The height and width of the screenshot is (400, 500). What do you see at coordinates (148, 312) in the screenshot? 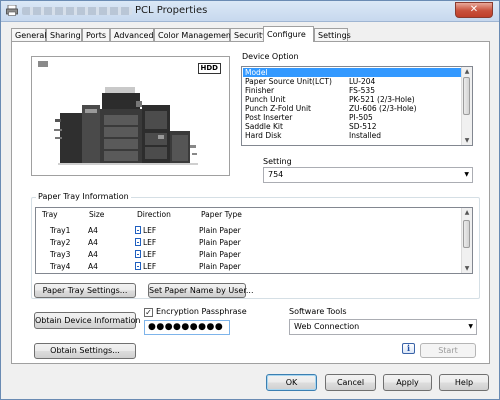
I see `encryption-checkbox: ✓` at bounding box center [148, 312].